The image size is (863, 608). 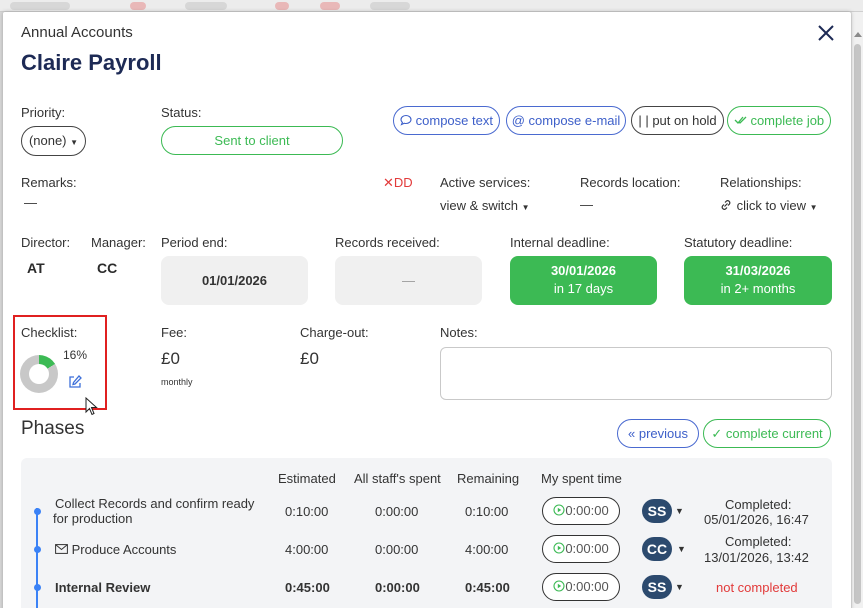 I want to click on phases-title: Phases, so click(x=53, y=428).